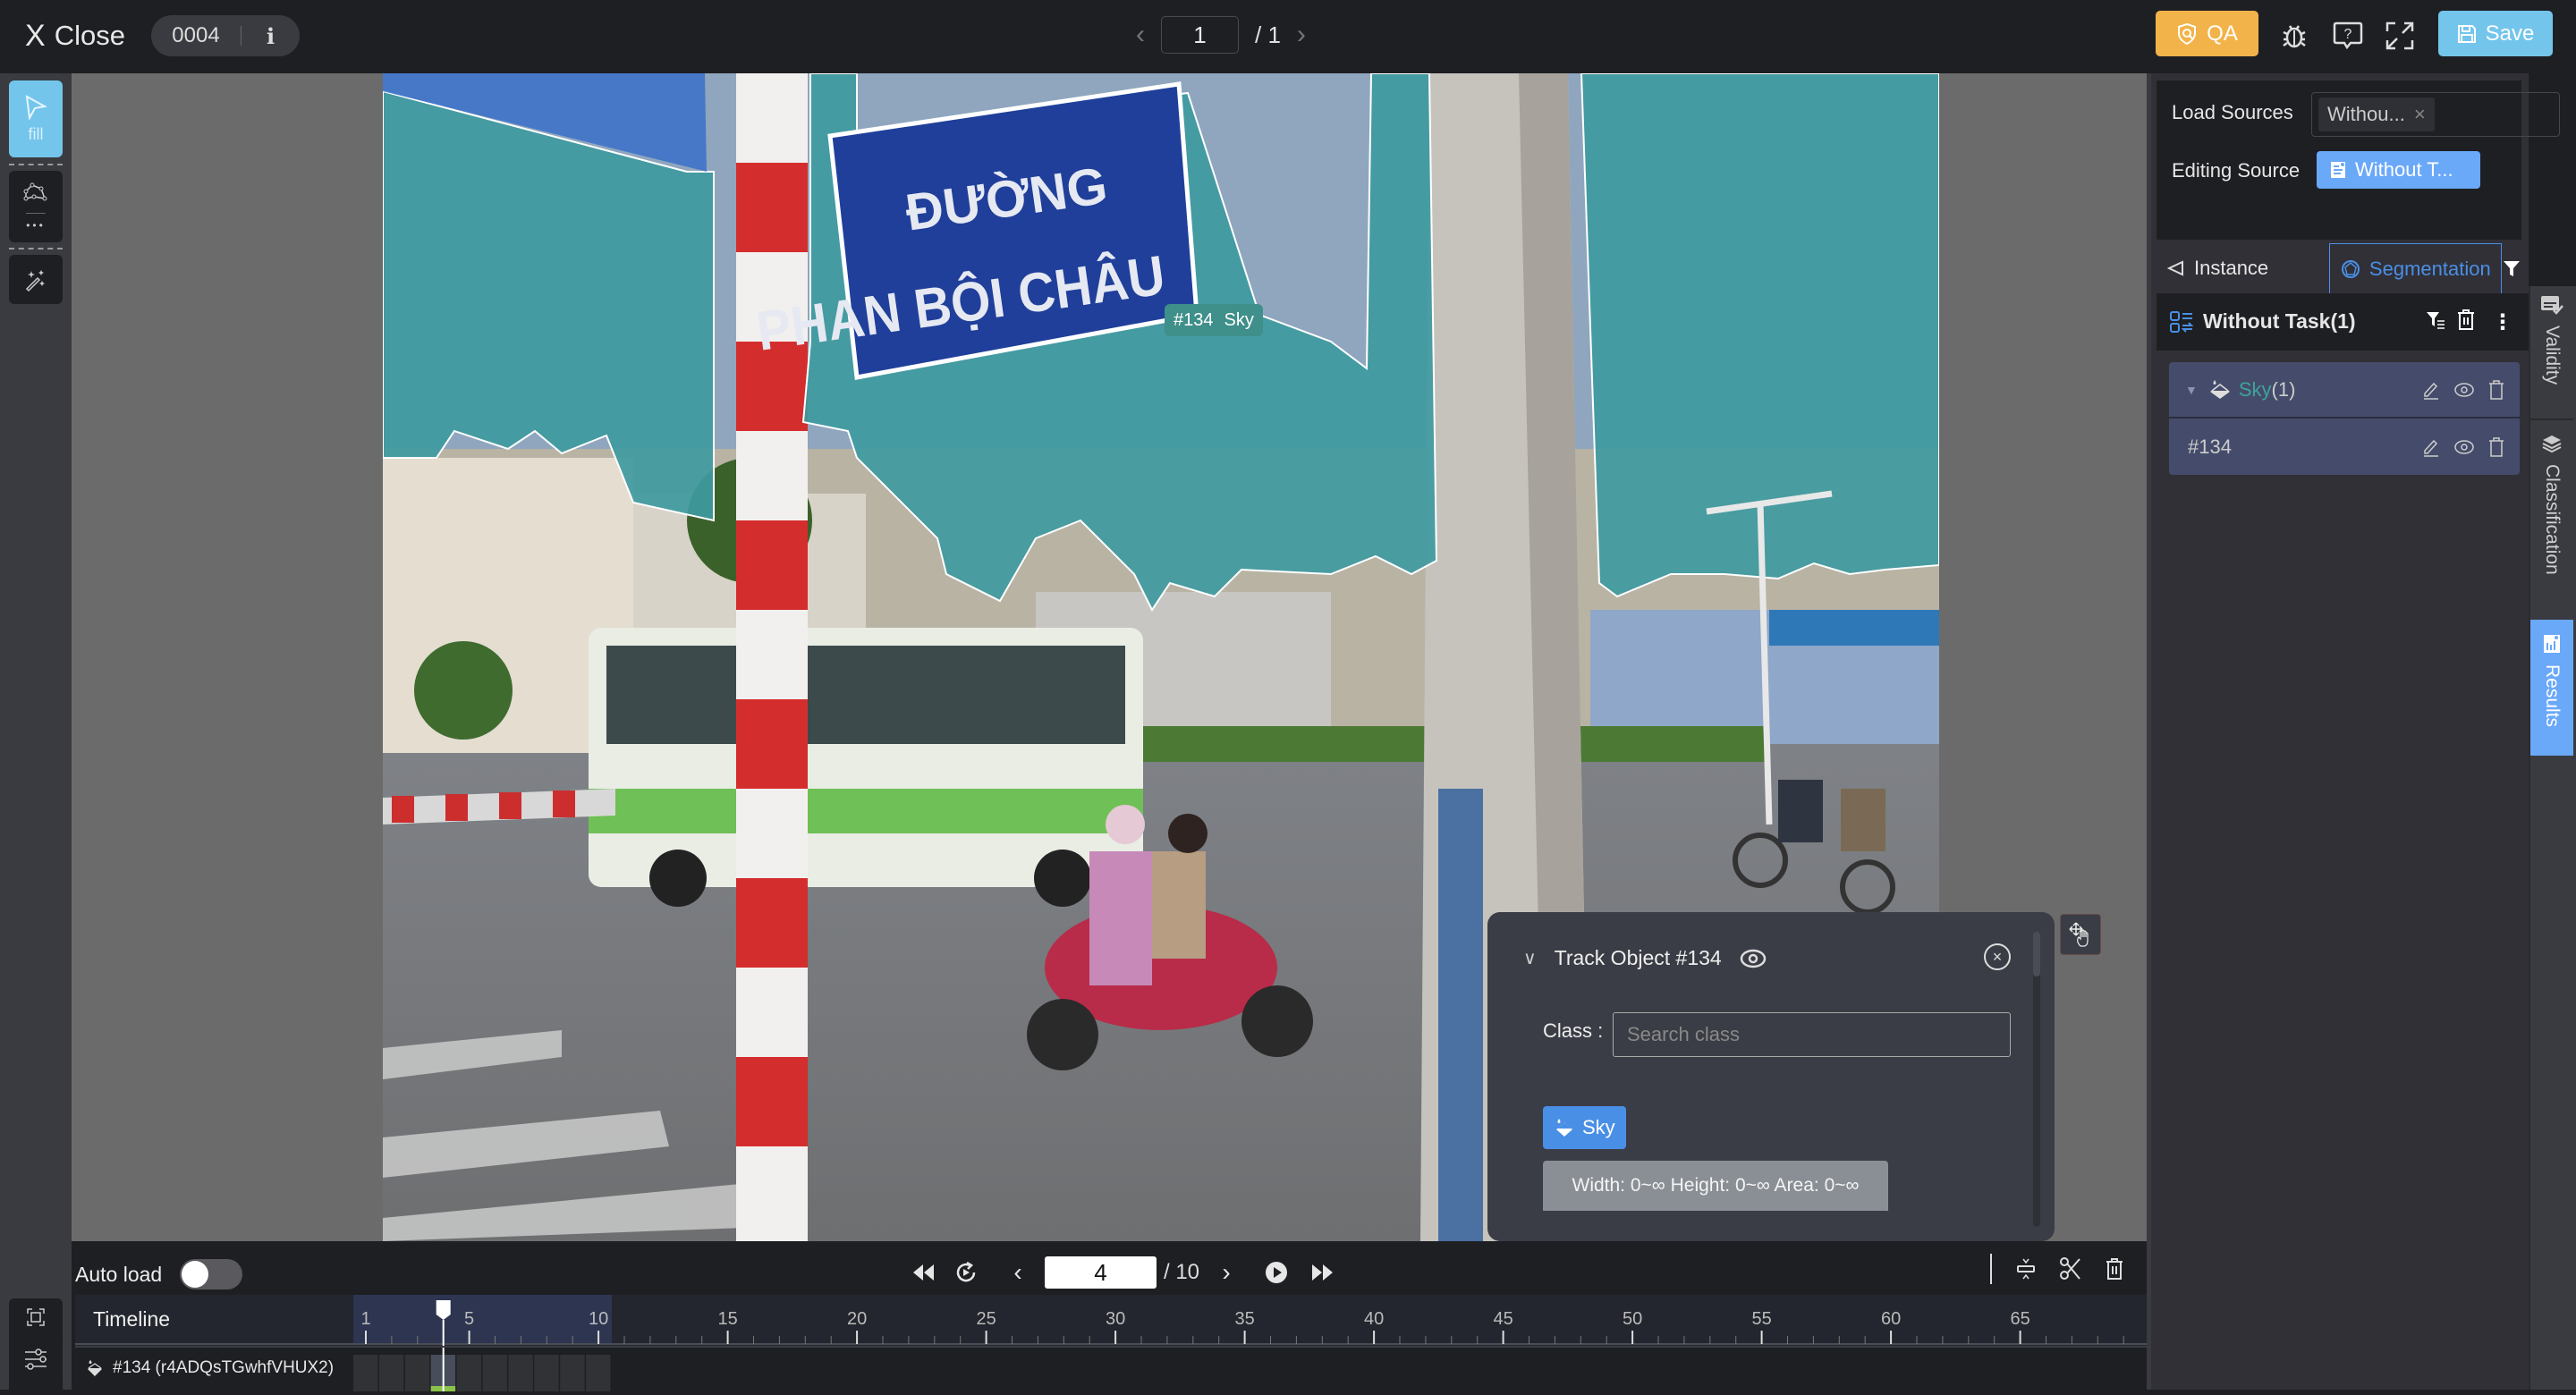  I want to click on frame-id: 0004, so click(196, 35).